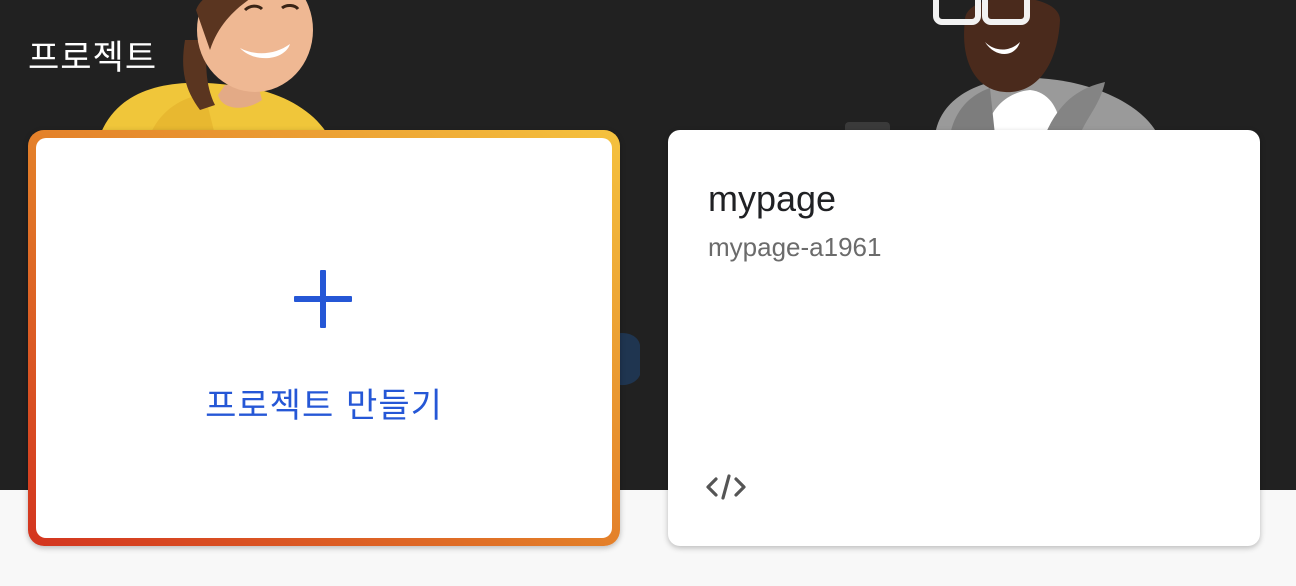  Describe the element at coordinates (795, 247) in the screenshot. I see `project-id: mypage-a1961` at that location.